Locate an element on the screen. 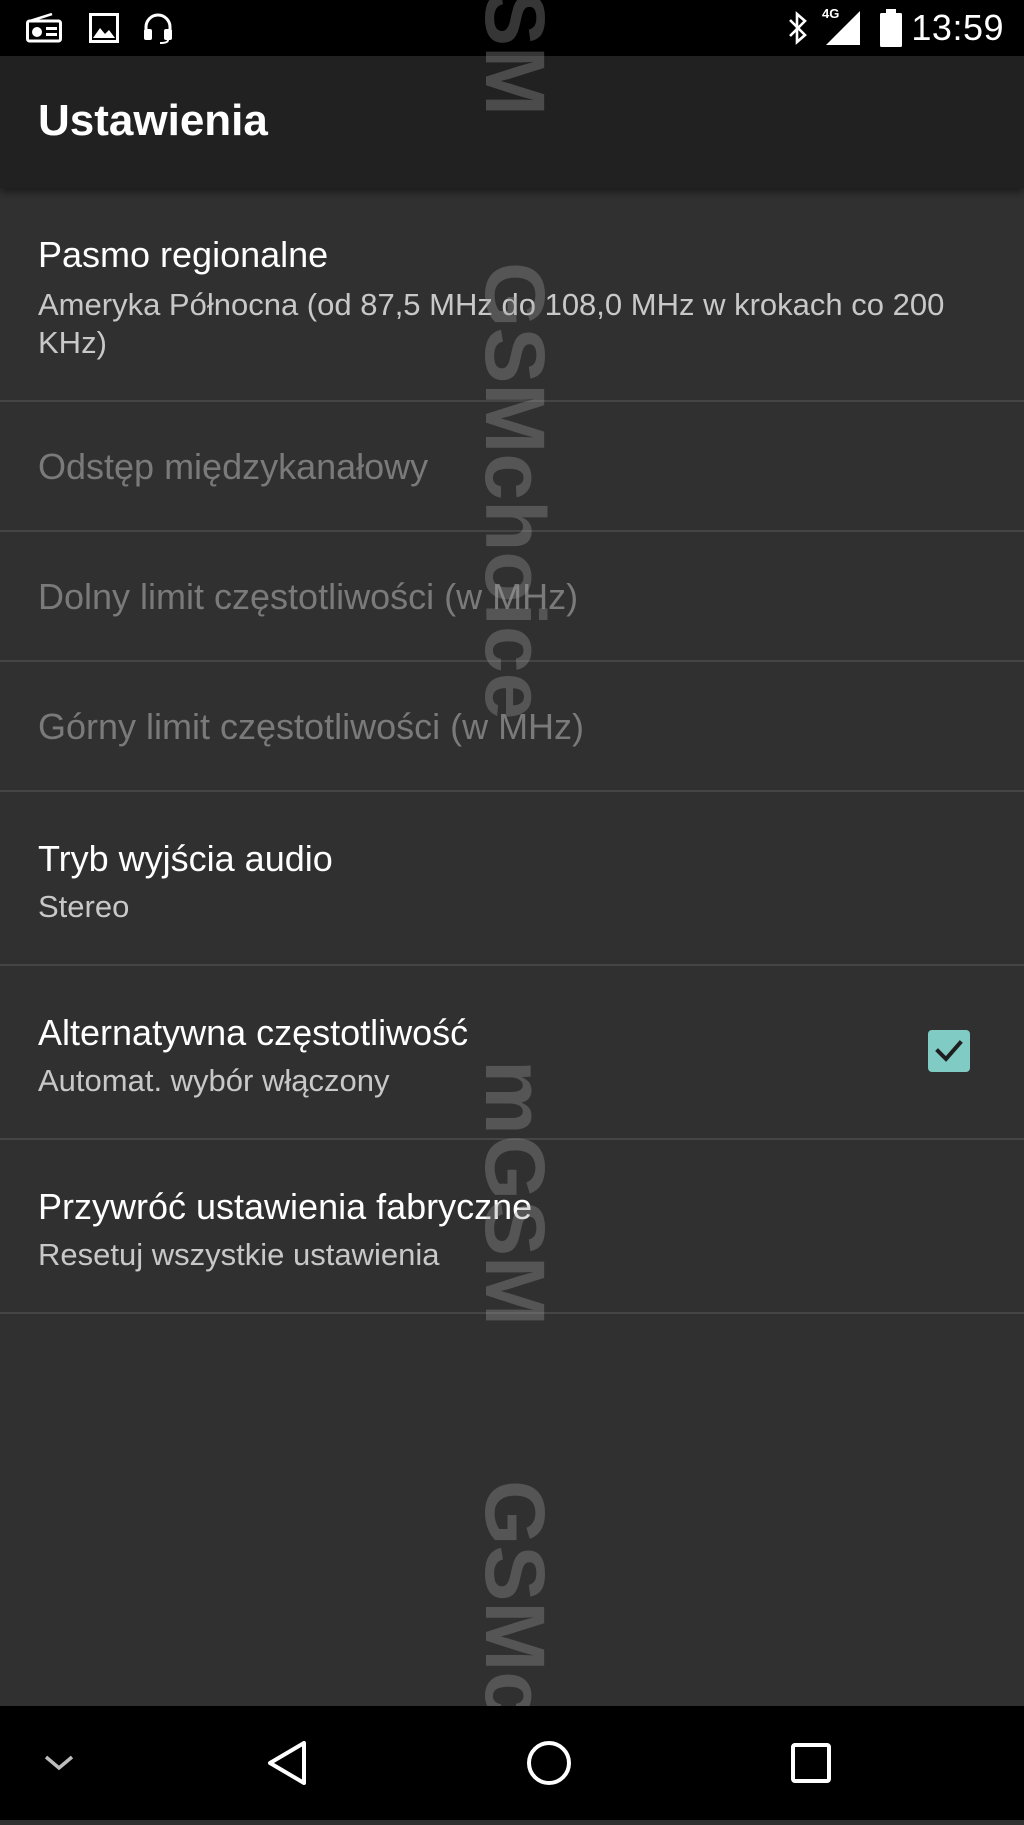 The image size is (1024, 1825). pref-title: Dolny limit częstotliwości (w MHz) is located at coordinates (308, 596).